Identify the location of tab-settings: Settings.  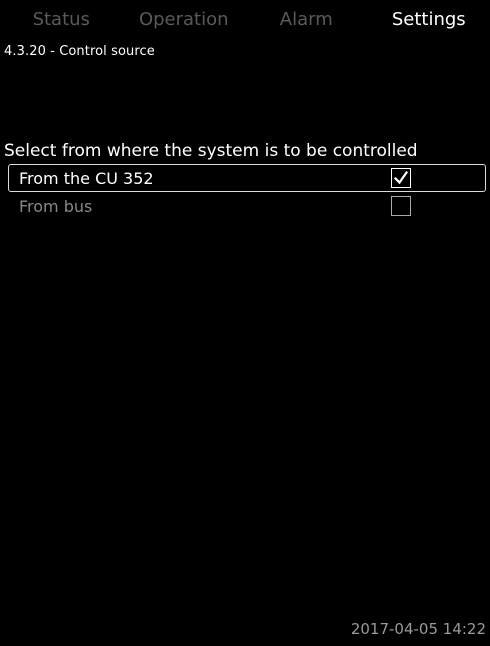
(428, 19).